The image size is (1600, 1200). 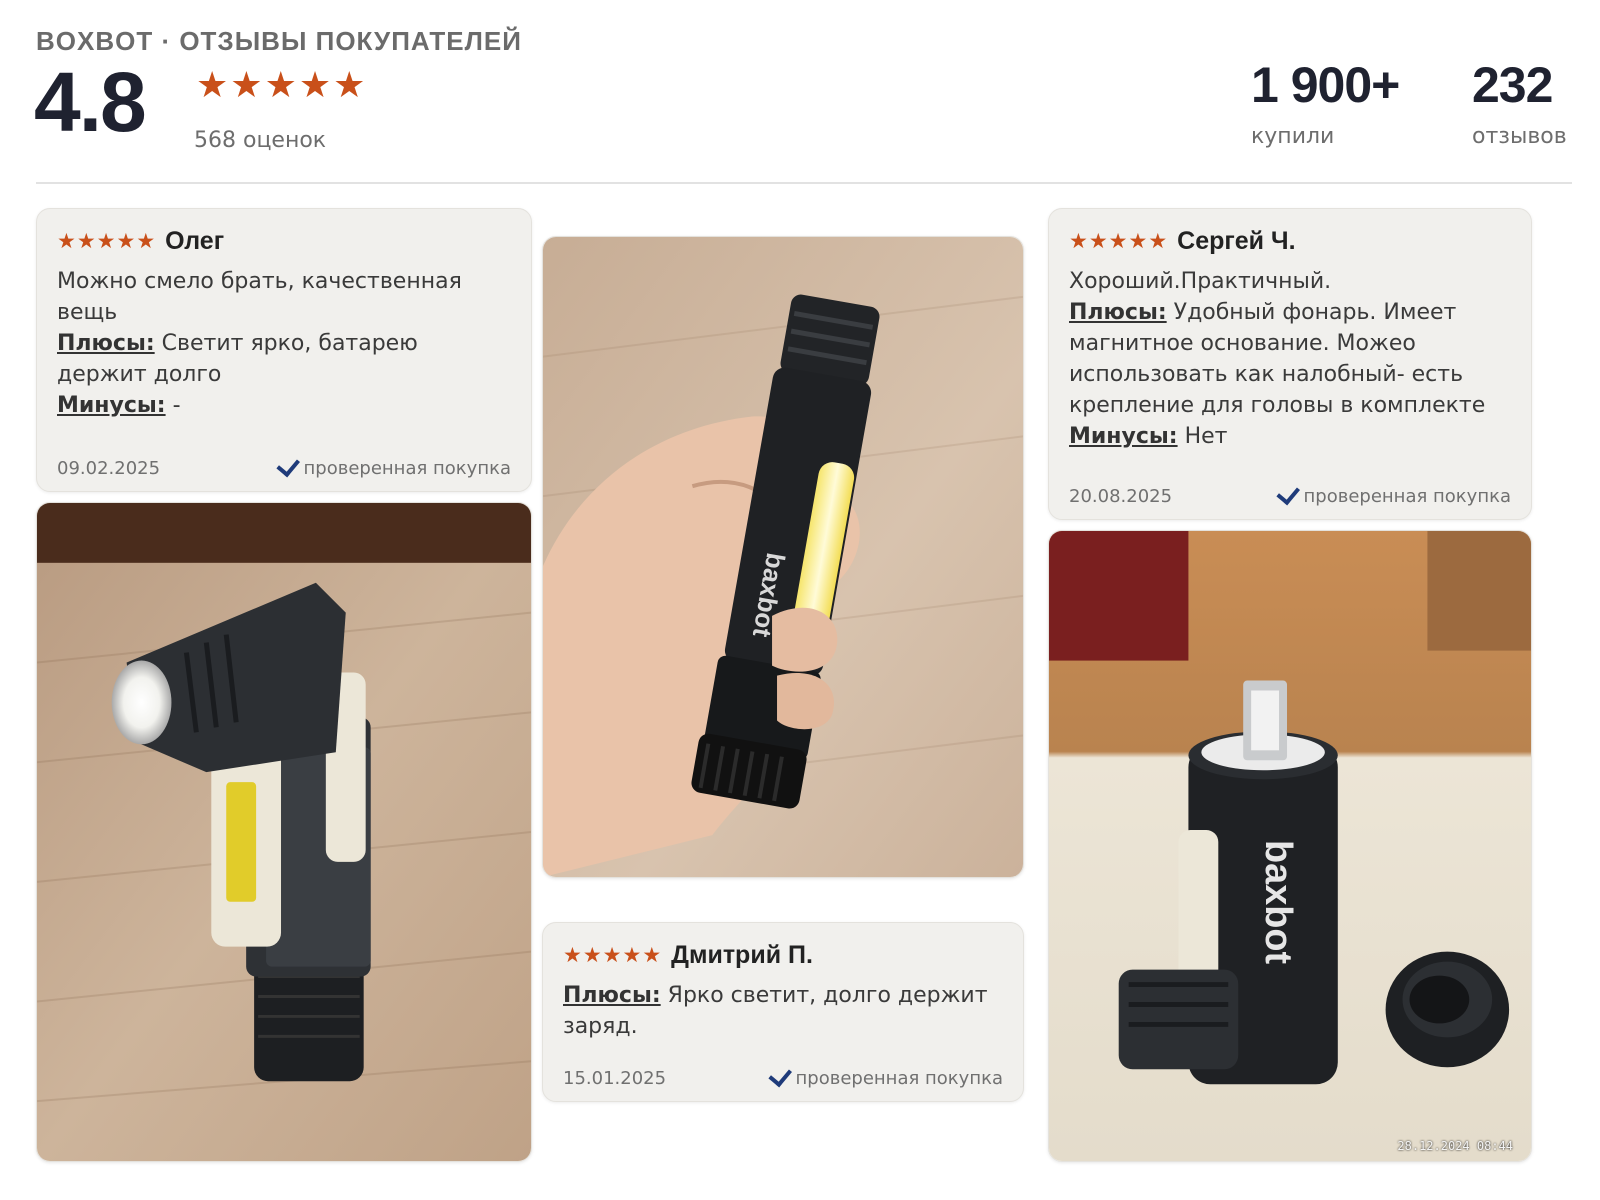 What do you see at coordinates (1512, 85) in the screenshot?
I see `stat-reviews-value: 232` at bounding box center [1512, 85].